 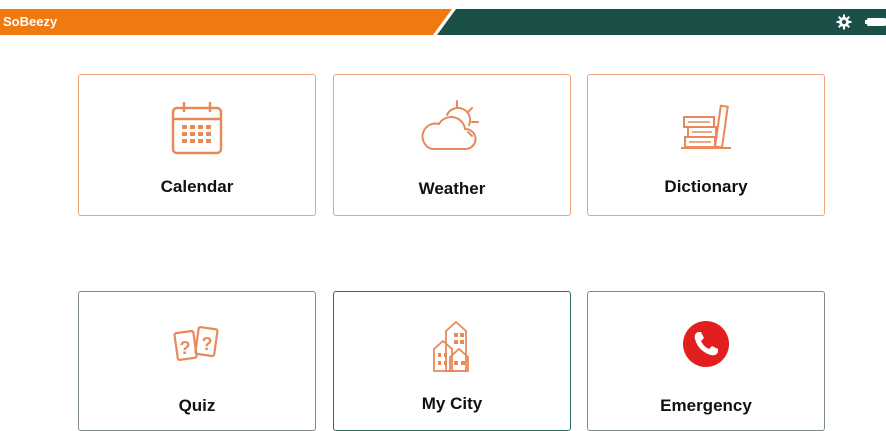 I want to click on tile-label: My City, so click(x=452, y=403).